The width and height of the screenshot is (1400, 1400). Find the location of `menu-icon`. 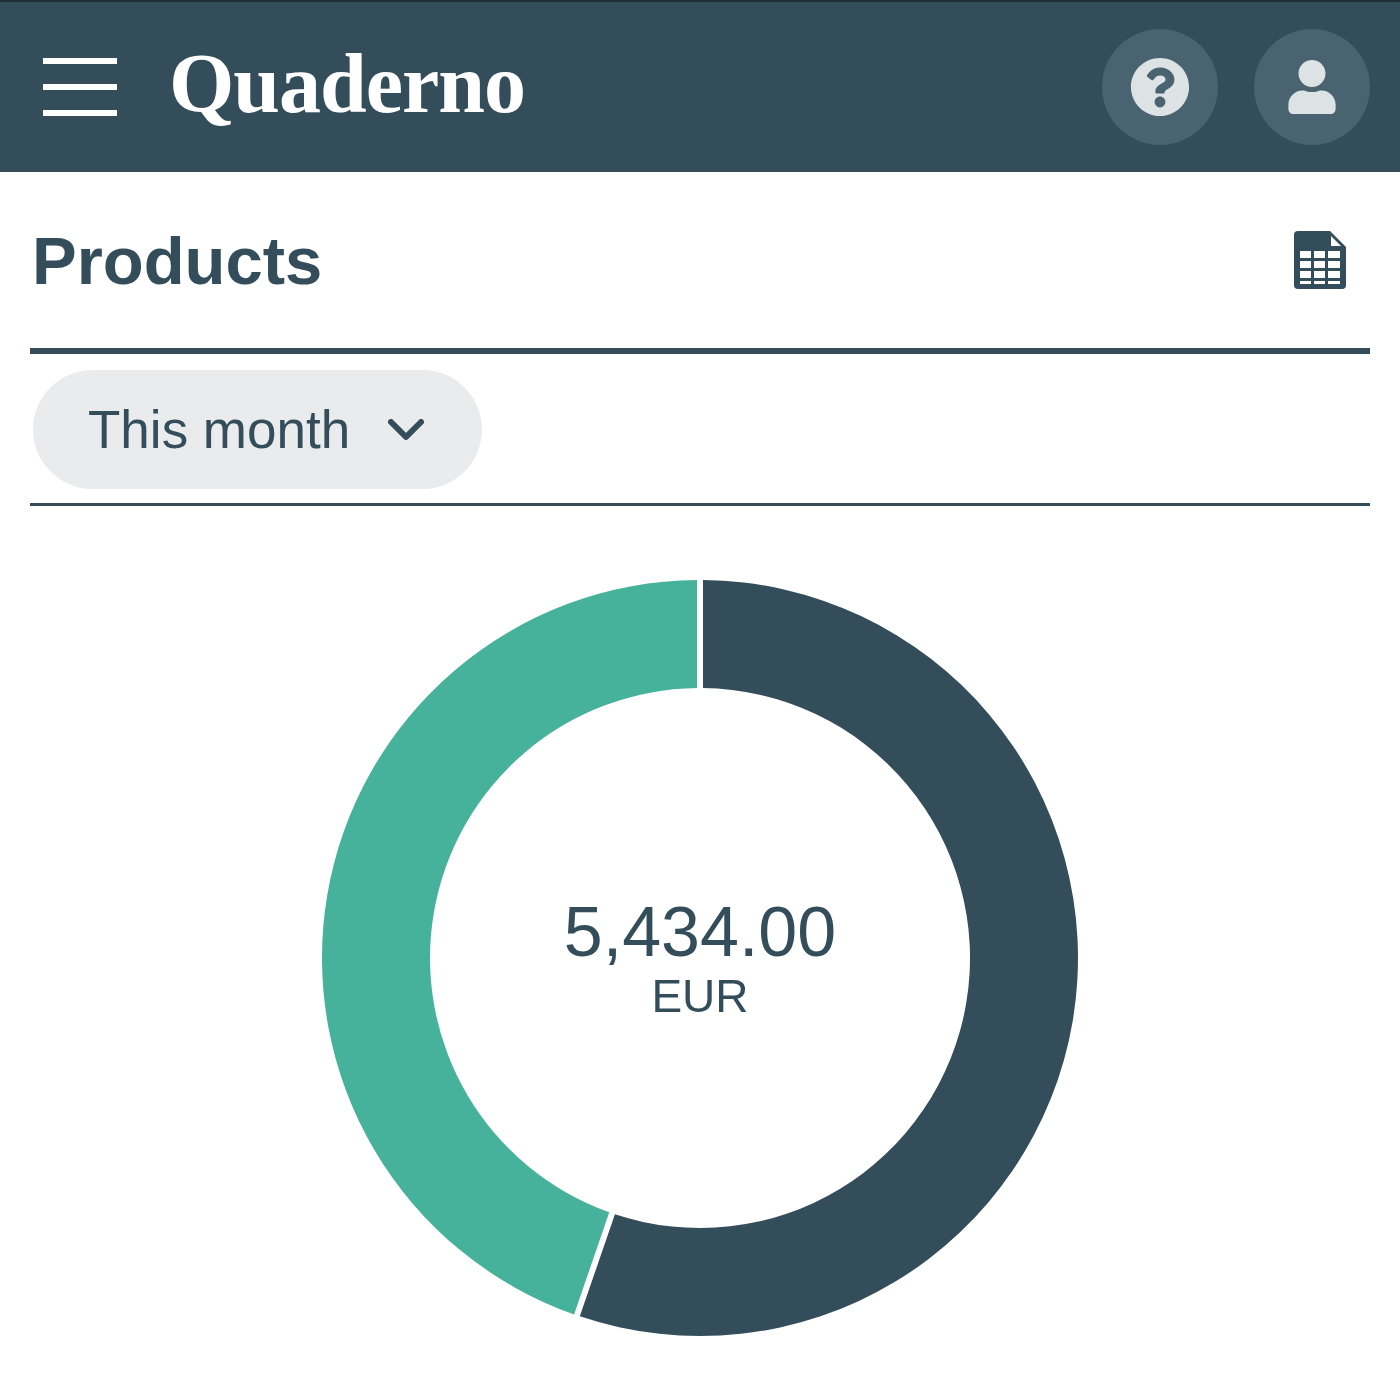

menu-icon is located at coordinates (80, 87).